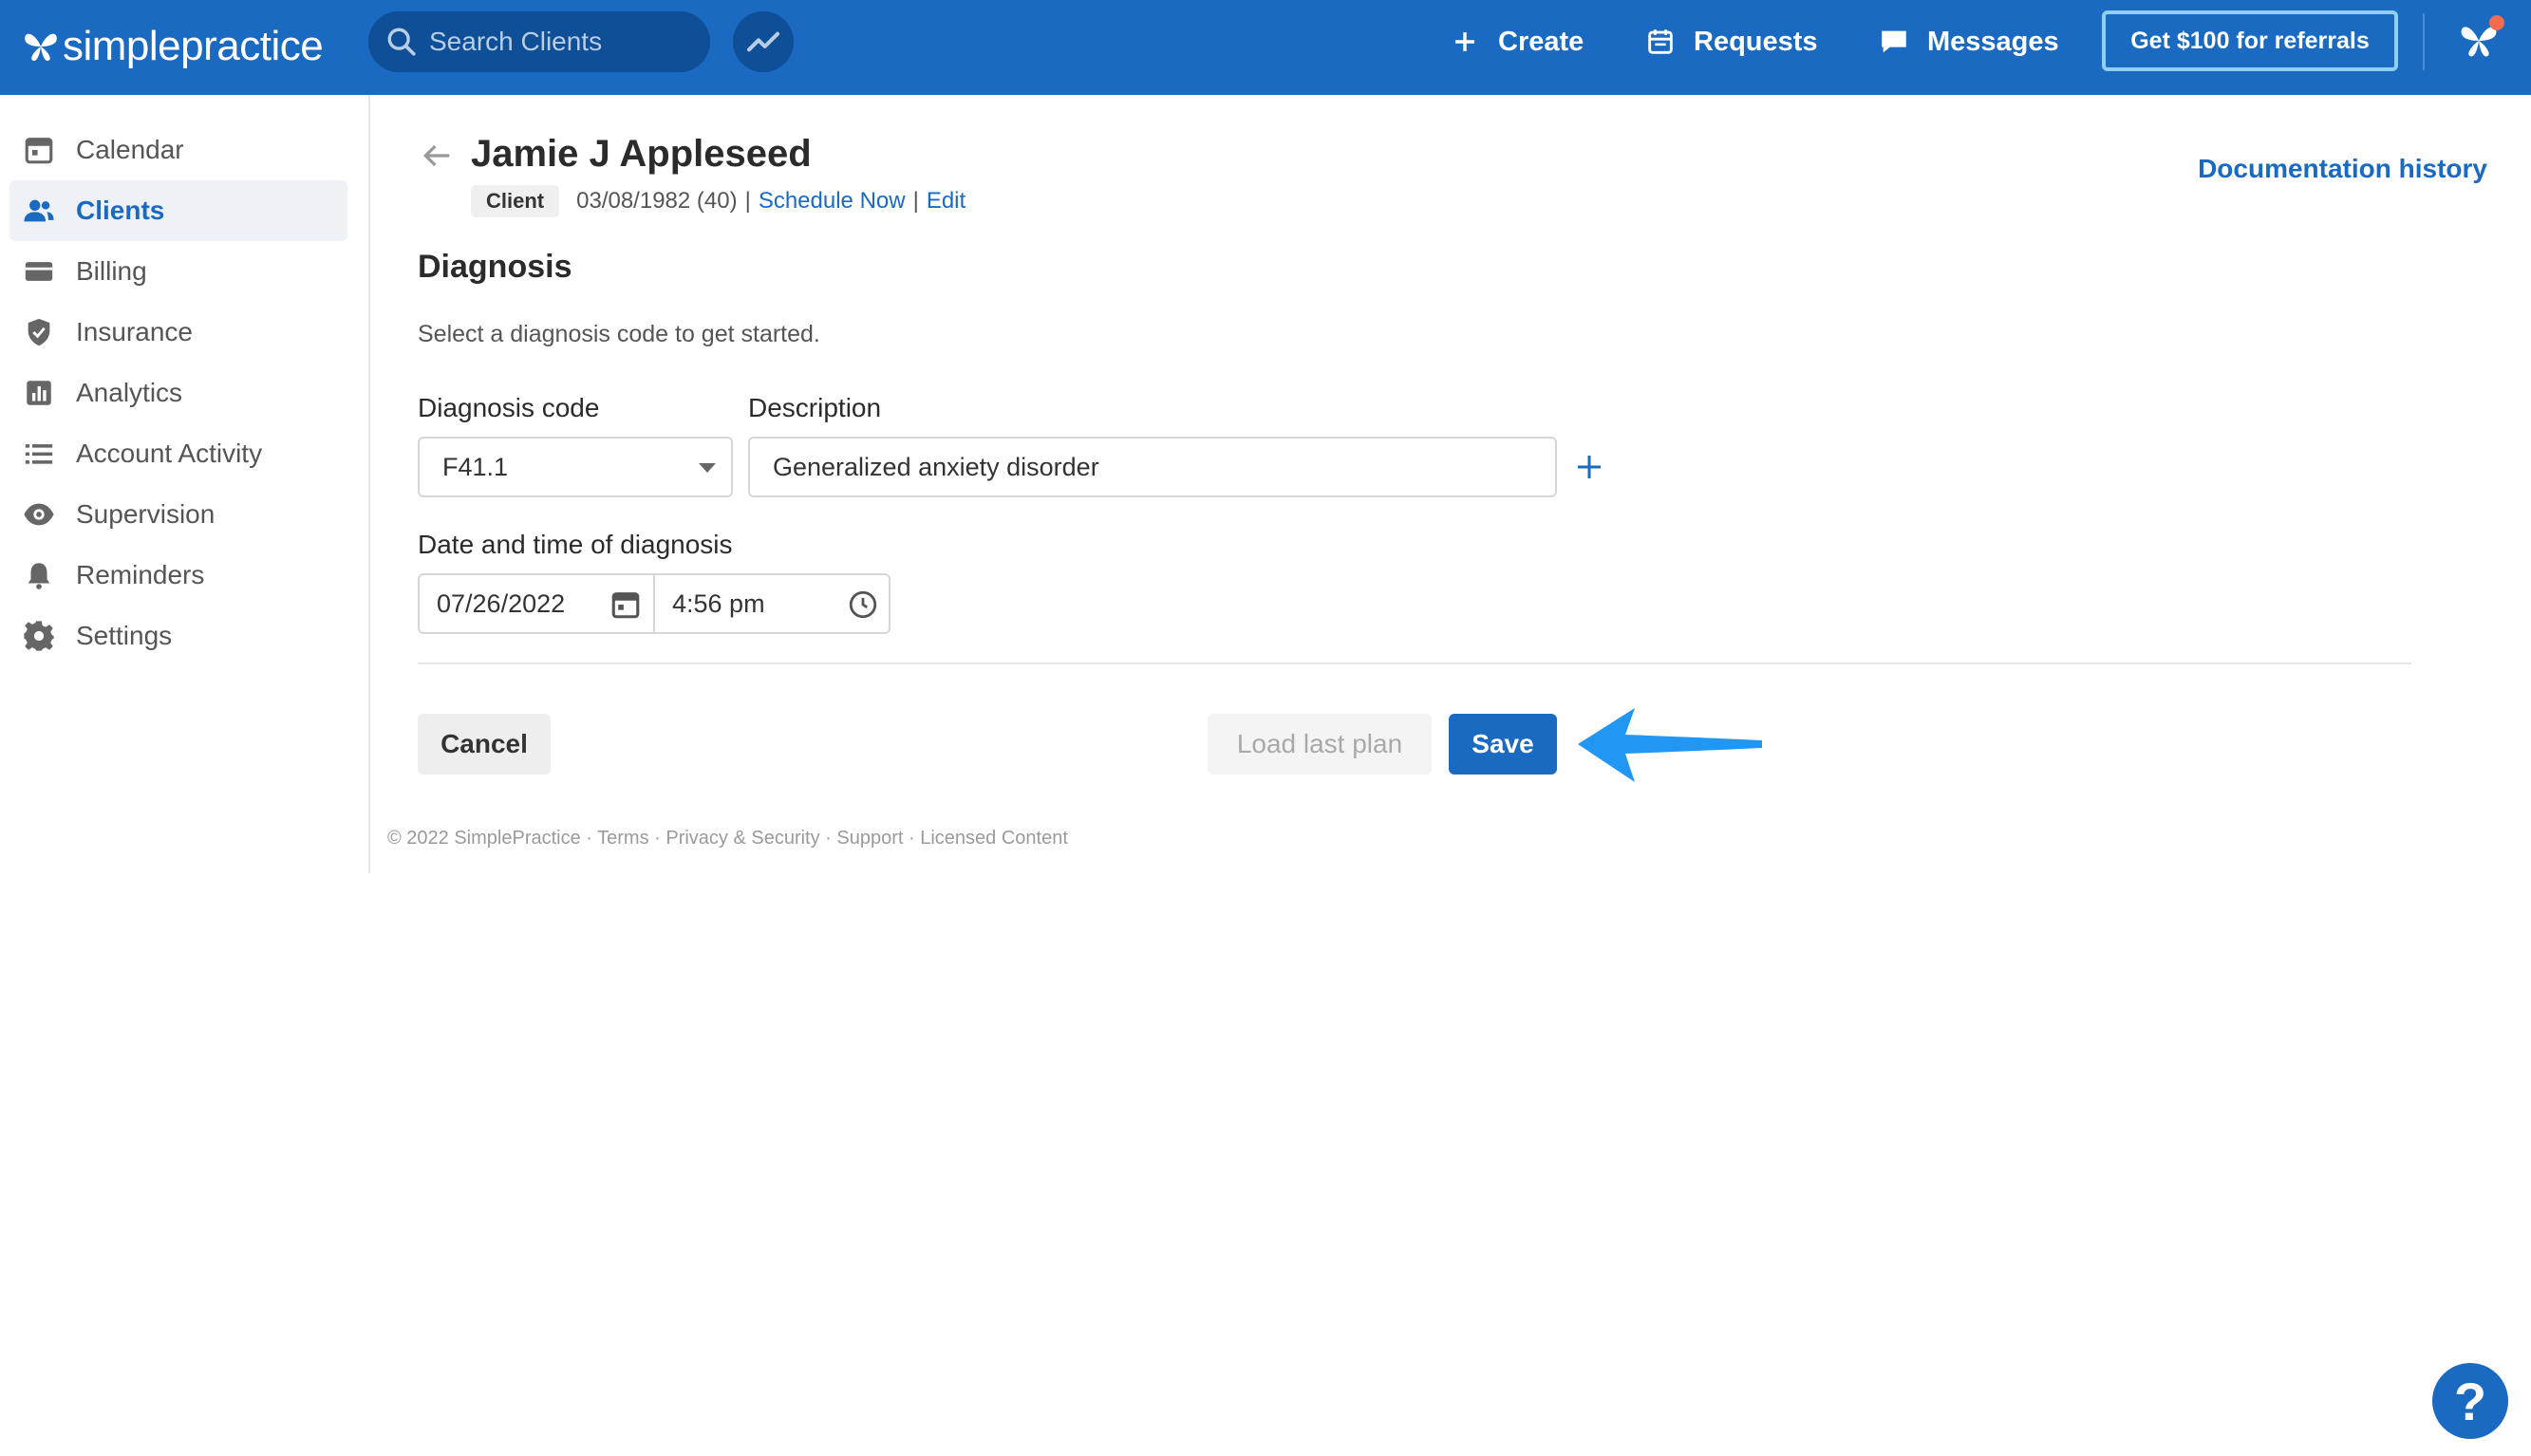 Image resolution: width=2531 pixels, height=1456 pixels. Describe the element at coordinates (657, 201) in the screenshot. I see `client-dob: 03/08/1982 (40)` at that location.